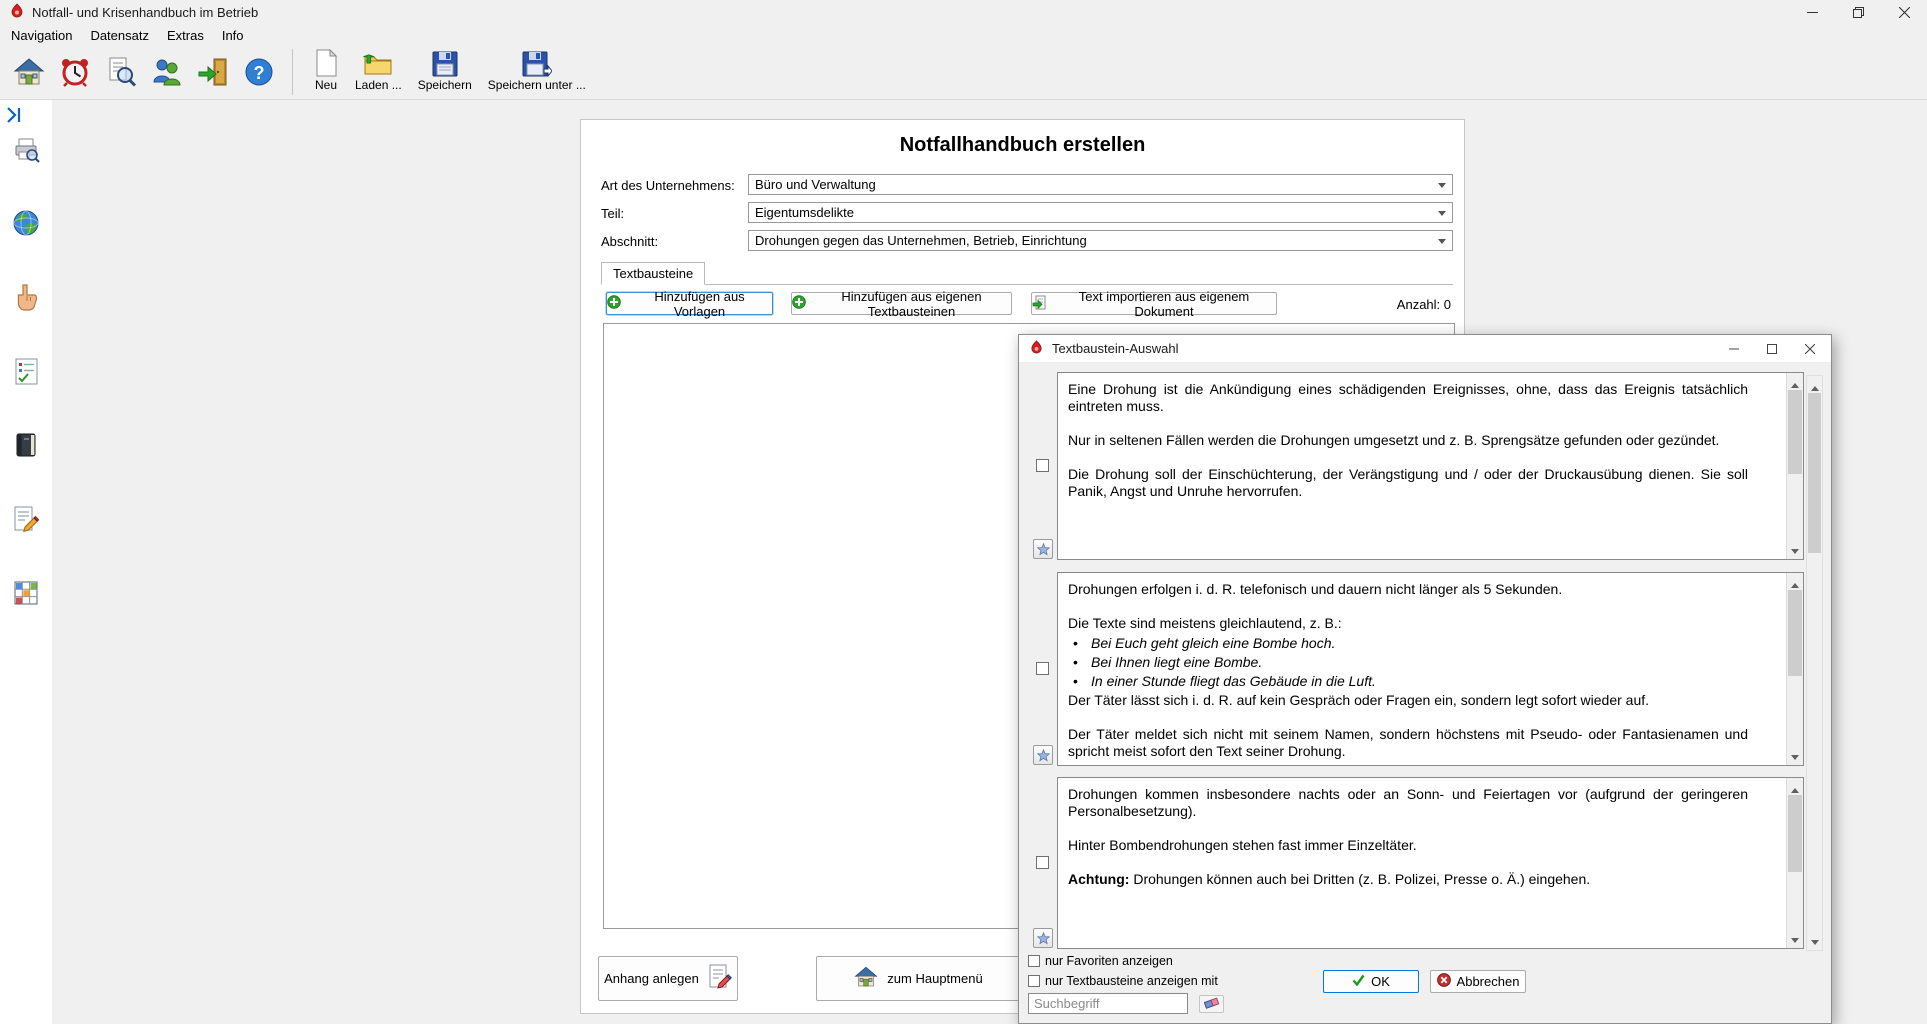  I want to click on globe-icon, so click(26, 223).